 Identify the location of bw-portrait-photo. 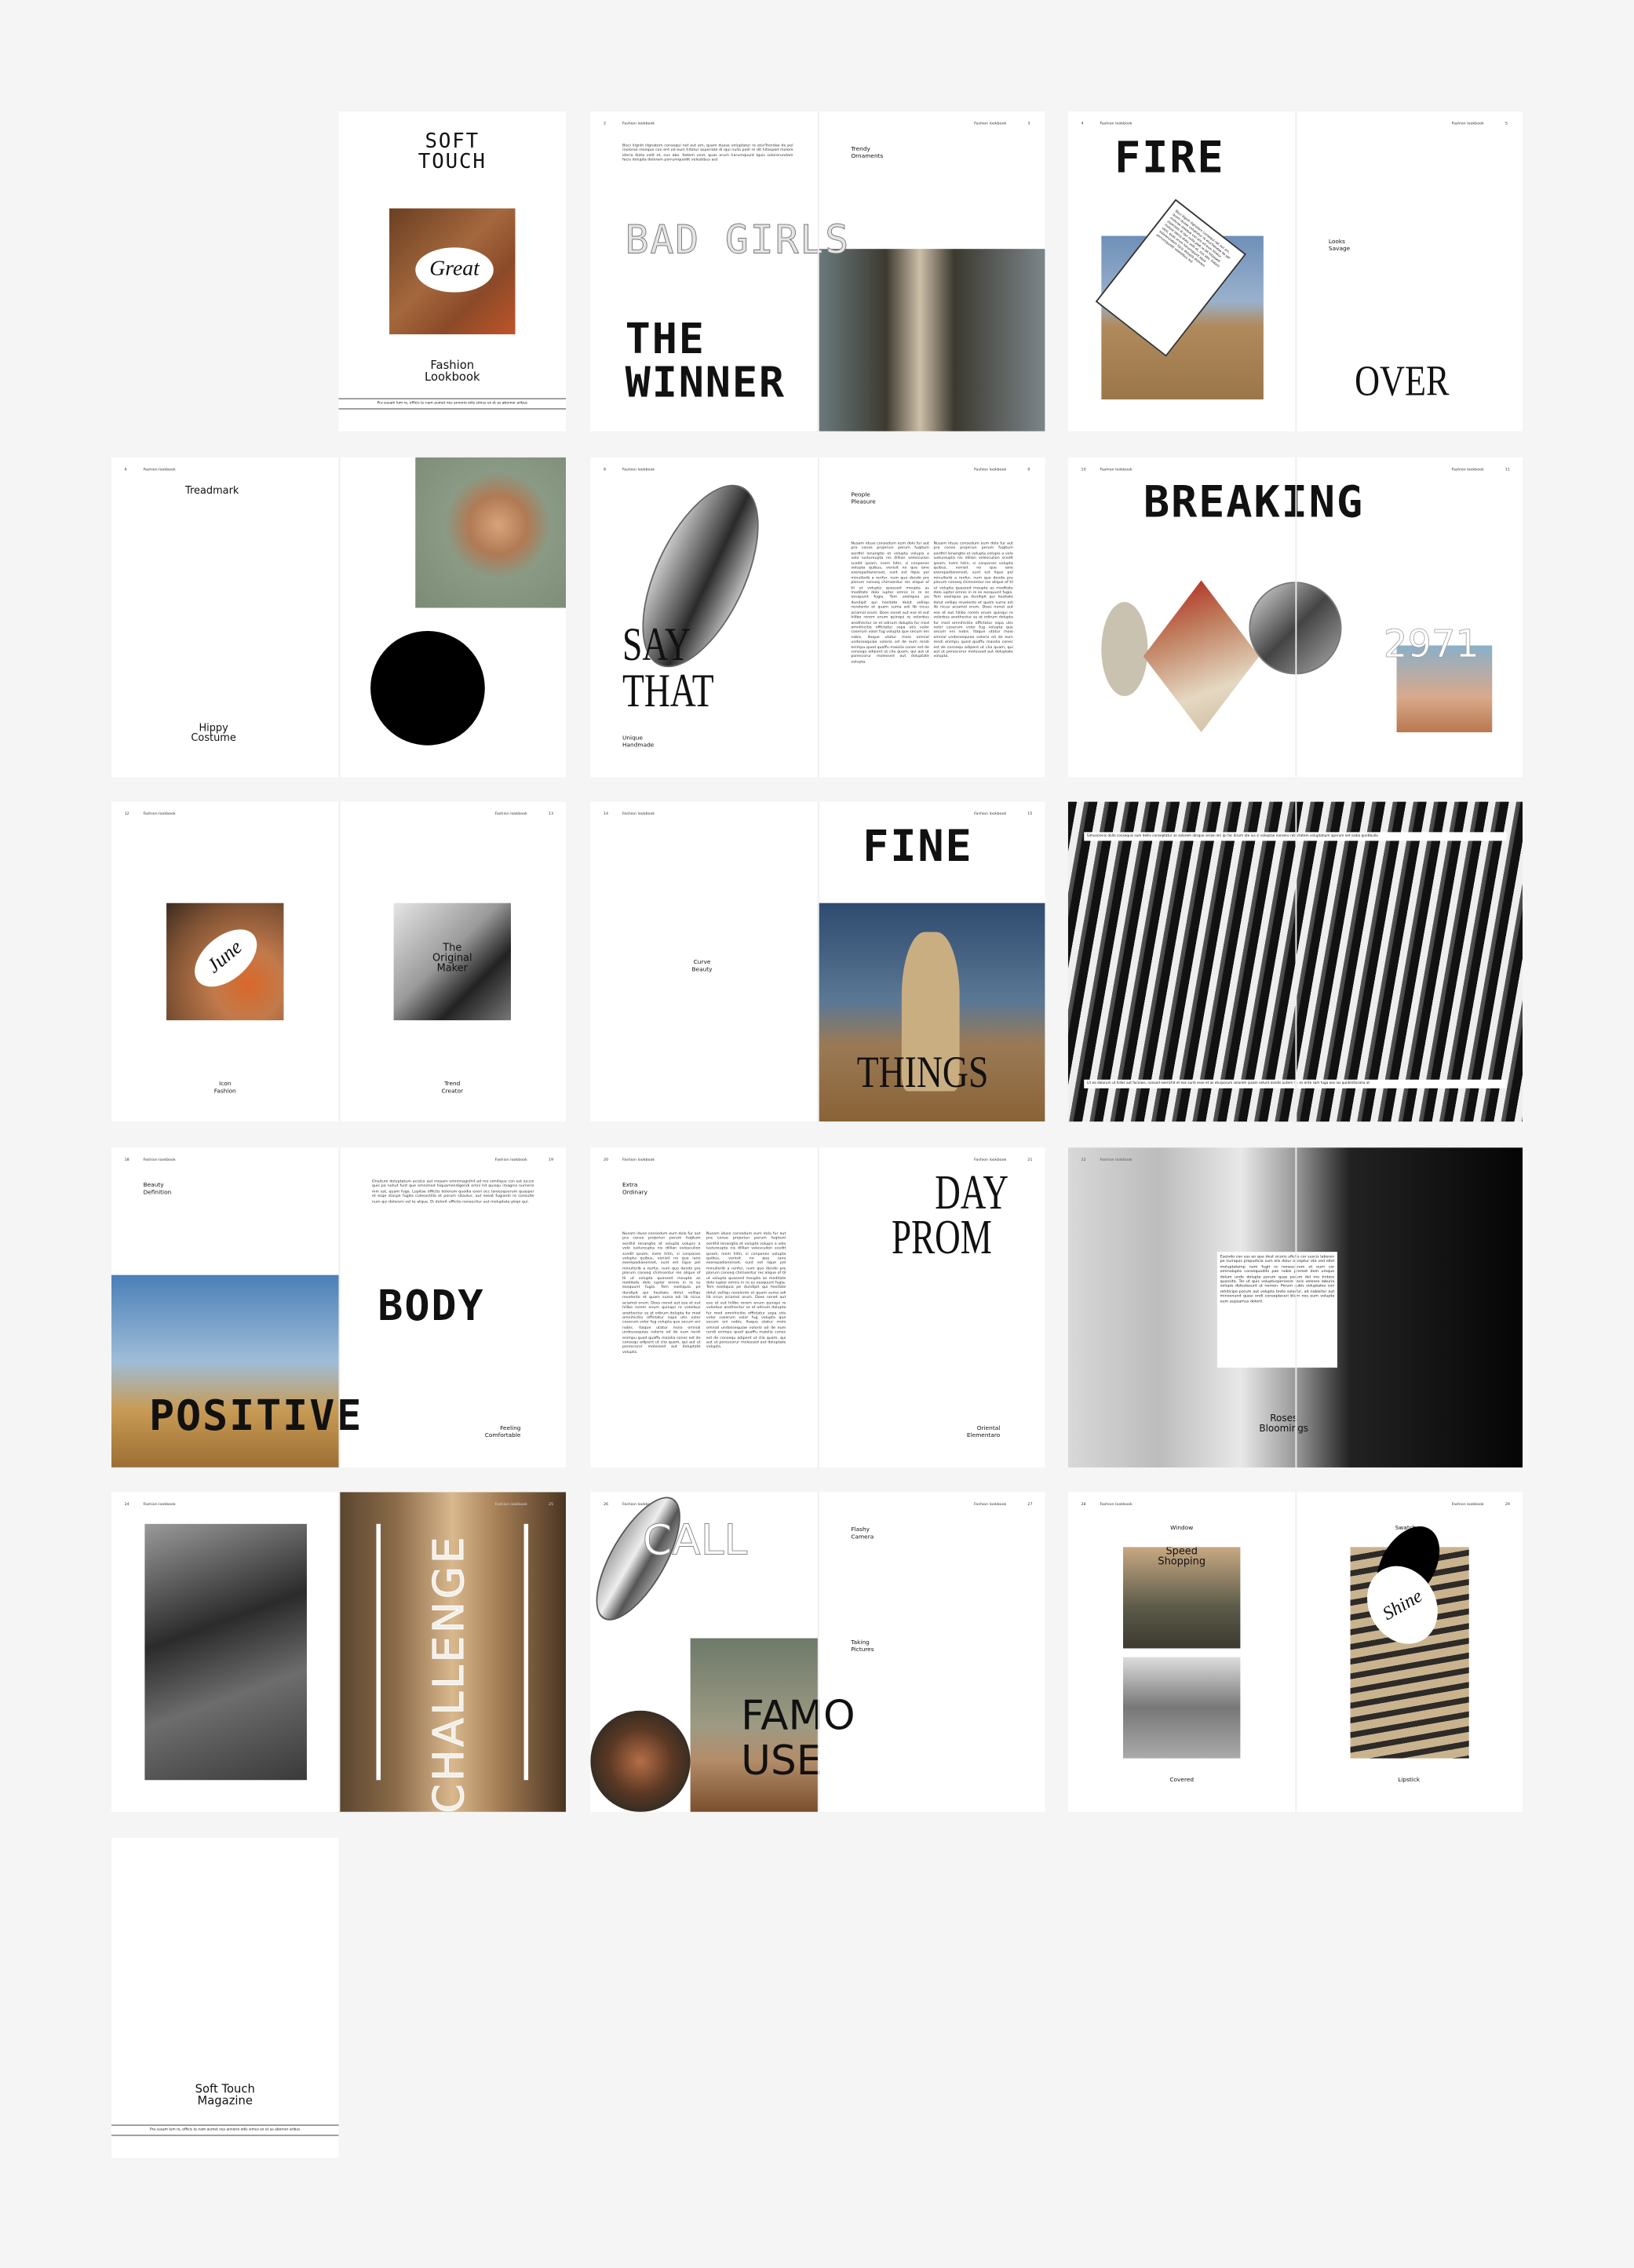
(226, 1652).